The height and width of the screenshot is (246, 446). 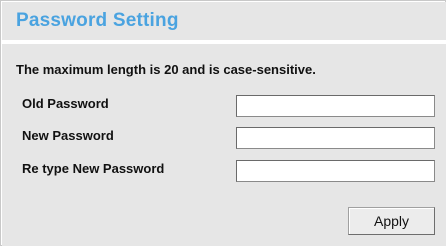 I want to click on retype-new-password-field, so click(x=335, y=171).